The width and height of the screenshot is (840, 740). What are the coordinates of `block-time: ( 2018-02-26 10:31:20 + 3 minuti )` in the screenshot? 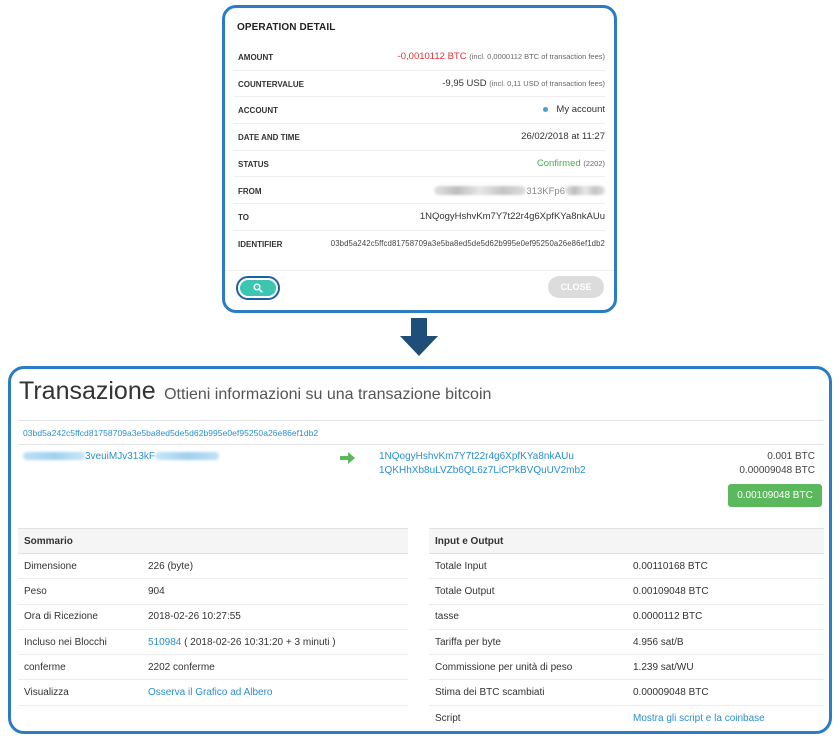 It's located at (260, 642).